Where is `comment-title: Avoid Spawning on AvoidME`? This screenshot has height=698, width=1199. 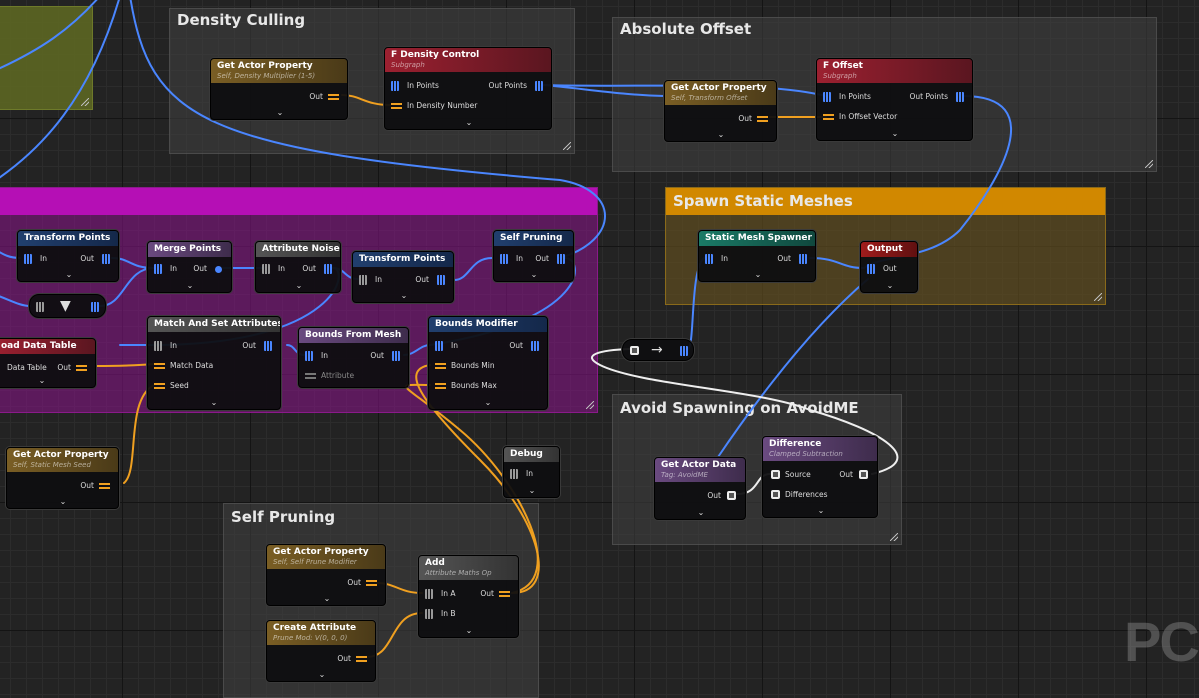 comment-title: Avoid Spawning on AvoidME is located at coordinates (757, 408).